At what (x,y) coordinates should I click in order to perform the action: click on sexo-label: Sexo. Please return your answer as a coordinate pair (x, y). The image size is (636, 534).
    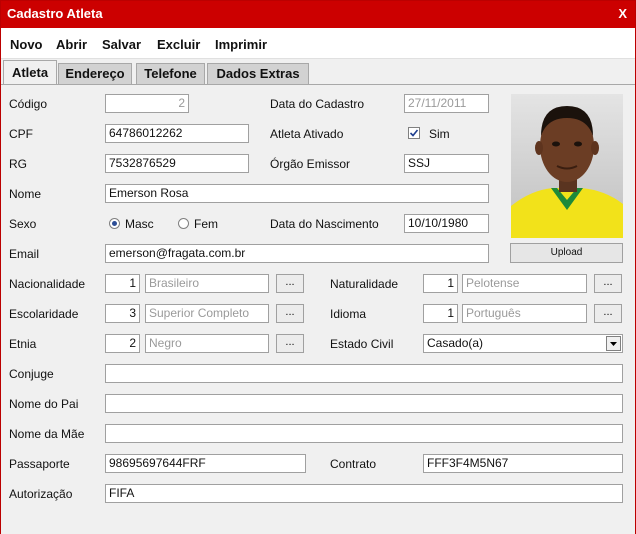
    Looking at the image, I should click on (23, 224).